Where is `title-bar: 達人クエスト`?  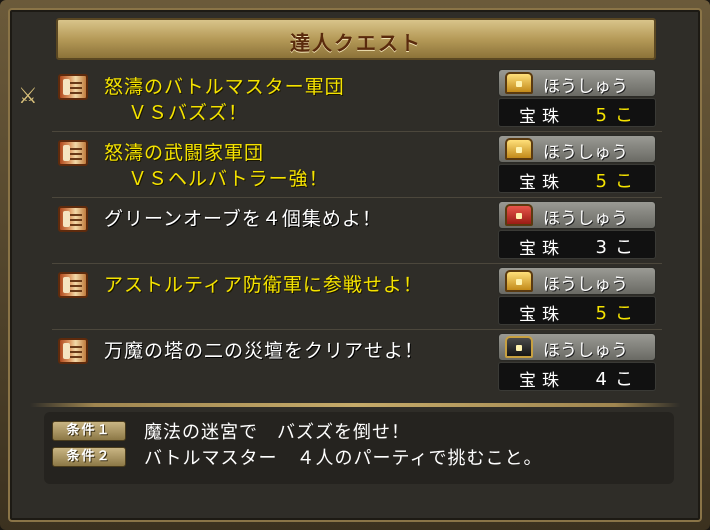 title-bar: 達人クエスト is located at coordinates (356, 39).